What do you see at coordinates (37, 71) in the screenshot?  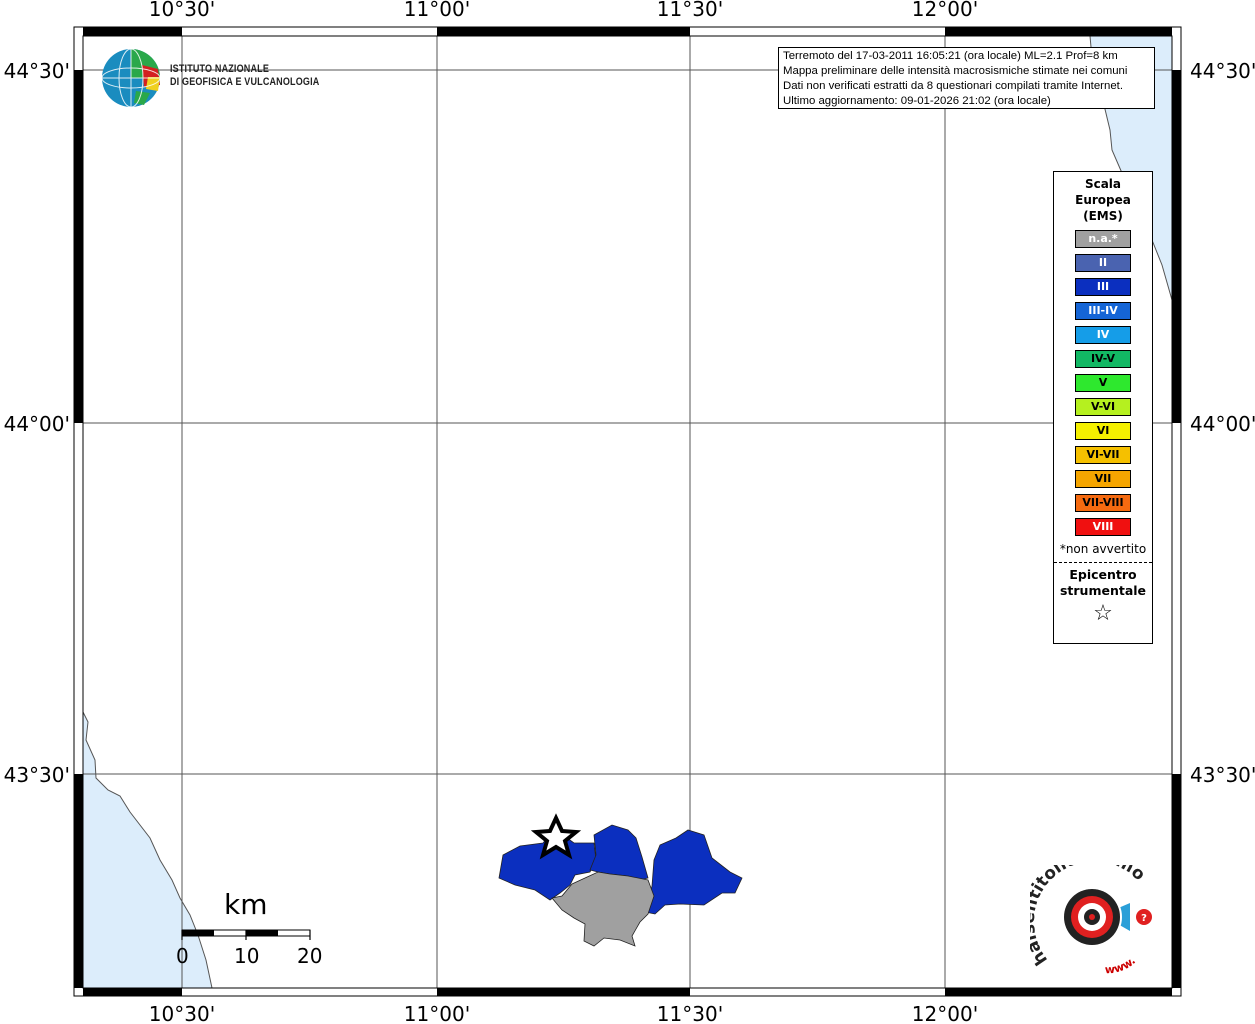 I see `tick-left-1: 44°30'` at bounding box center [37, 71].